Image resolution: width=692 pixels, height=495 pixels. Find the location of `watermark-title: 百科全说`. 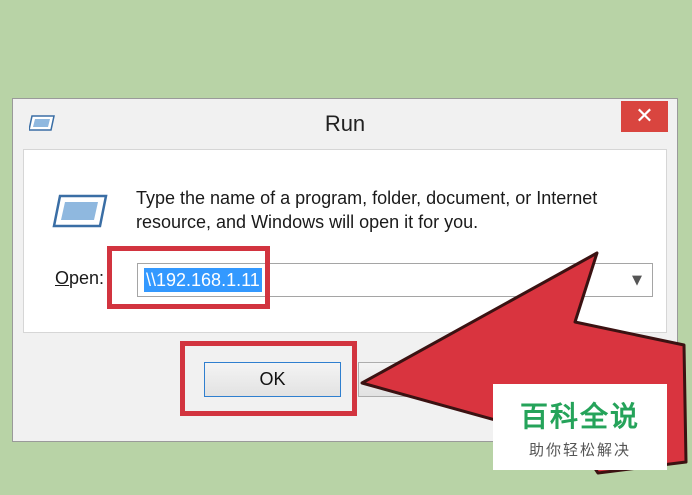

watermark-title: 百科全说 is located at coordinates (579, 416).